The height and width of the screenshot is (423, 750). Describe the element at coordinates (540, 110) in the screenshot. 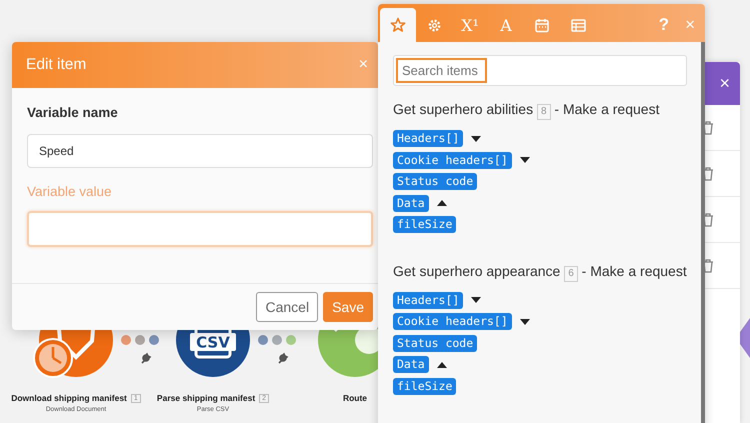

I see `module-heading: Get superhero abilities 8 - Make a request` at that location.